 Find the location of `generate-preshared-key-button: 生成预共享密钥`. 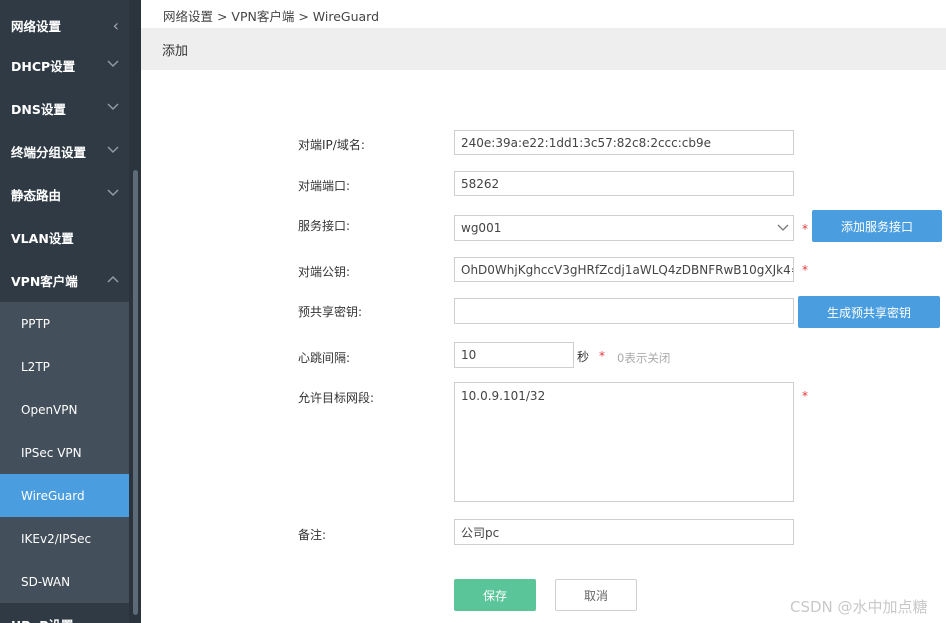

generate-preshared-key-button: 生成预共享密钥 is located at coordinates (869, 312).